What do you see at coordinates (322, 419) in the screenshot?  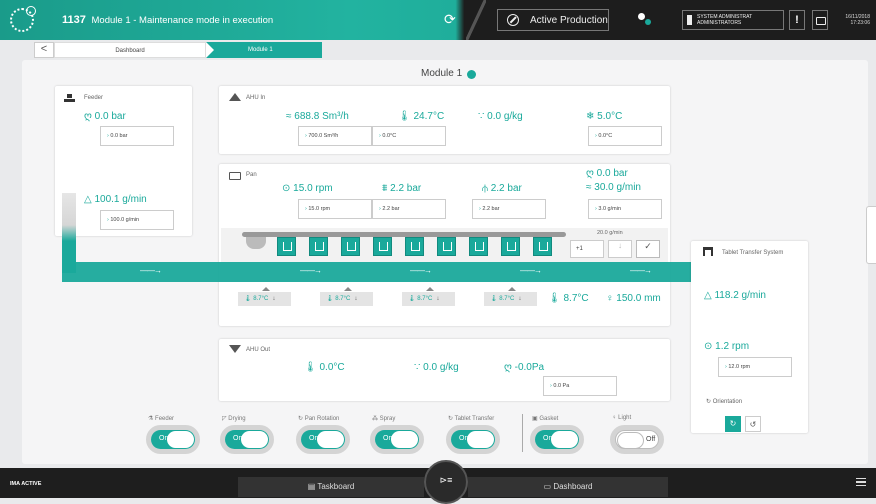 I see `control-label-text: Pan Rotation` at bounding box center [322, 419].